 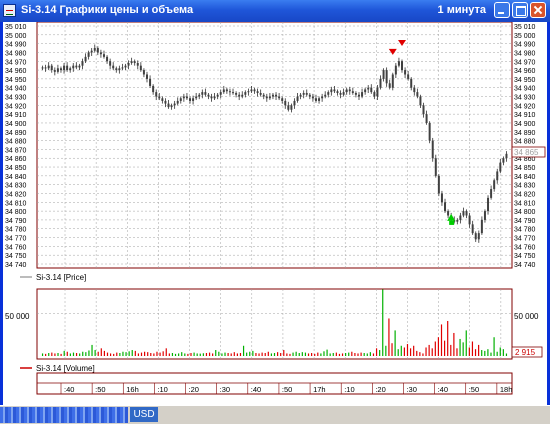 What do you see at coordinates (525, 45) in the screenshot?
I see `price-y-tick-right: 34 990` at bounding box center [525, 45].